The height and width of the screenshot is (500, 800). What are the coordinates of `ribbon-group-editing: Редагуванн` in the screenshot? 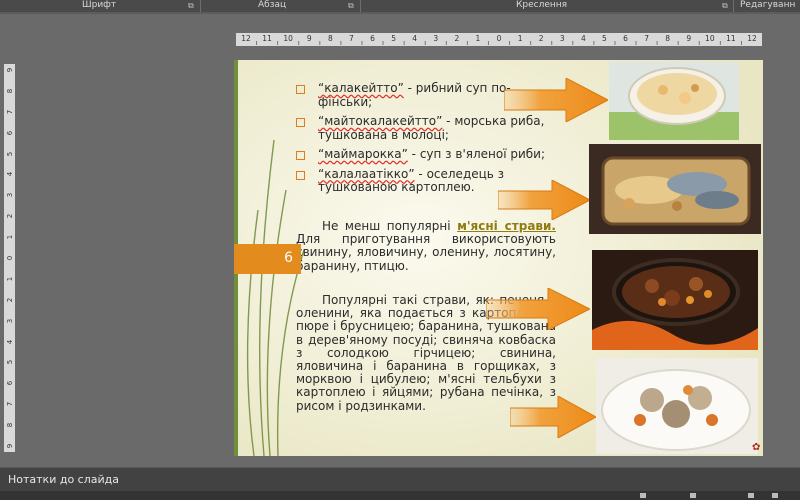 It's located at (767, 6).